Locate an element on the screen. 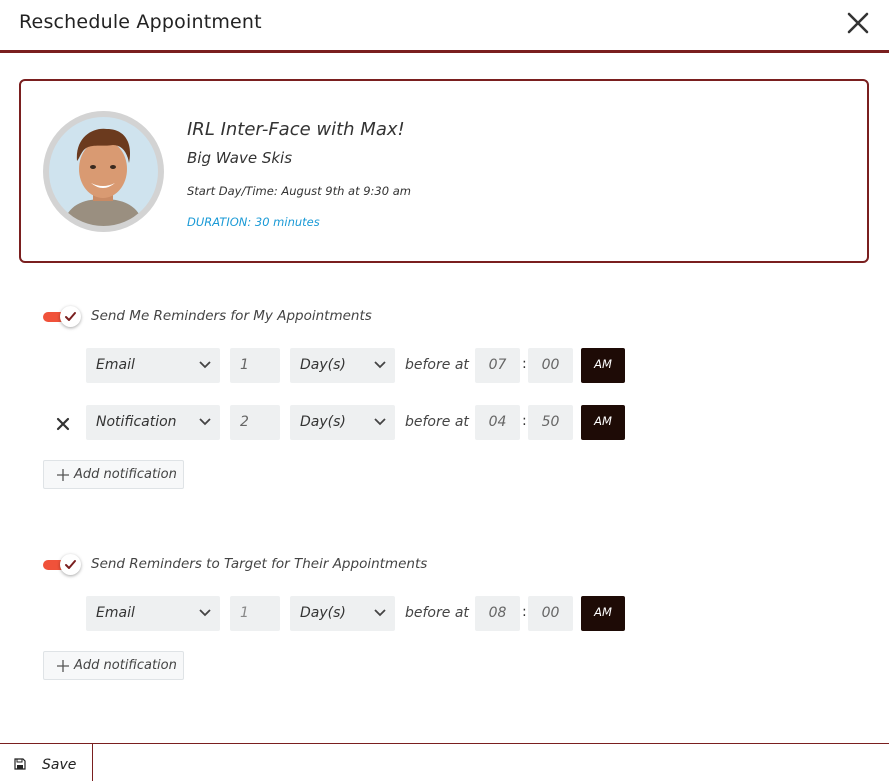  hour-input: 07 is located at coordinates (497, 365).